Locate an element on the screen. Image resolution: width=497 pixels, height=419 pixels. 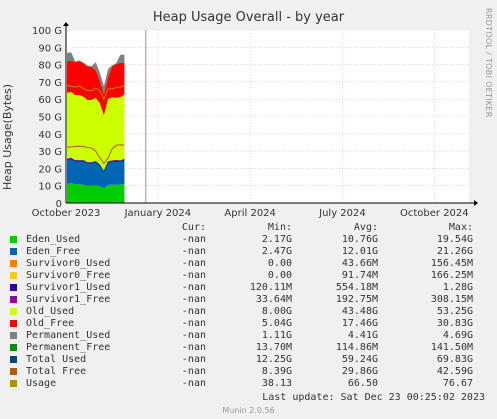
legend-avg: 66.50 is located at coordinates (362, 383).